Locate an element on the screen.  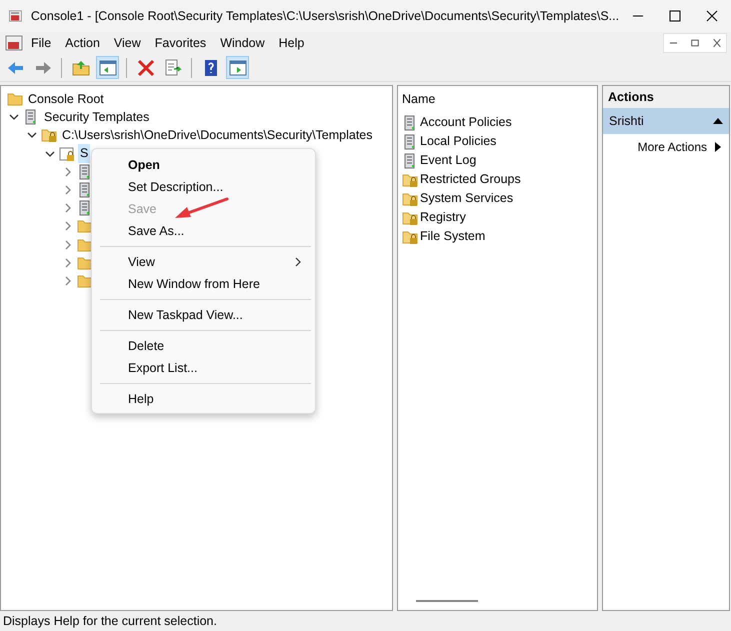
delete-x-icon is located at coordinates (146, 68).